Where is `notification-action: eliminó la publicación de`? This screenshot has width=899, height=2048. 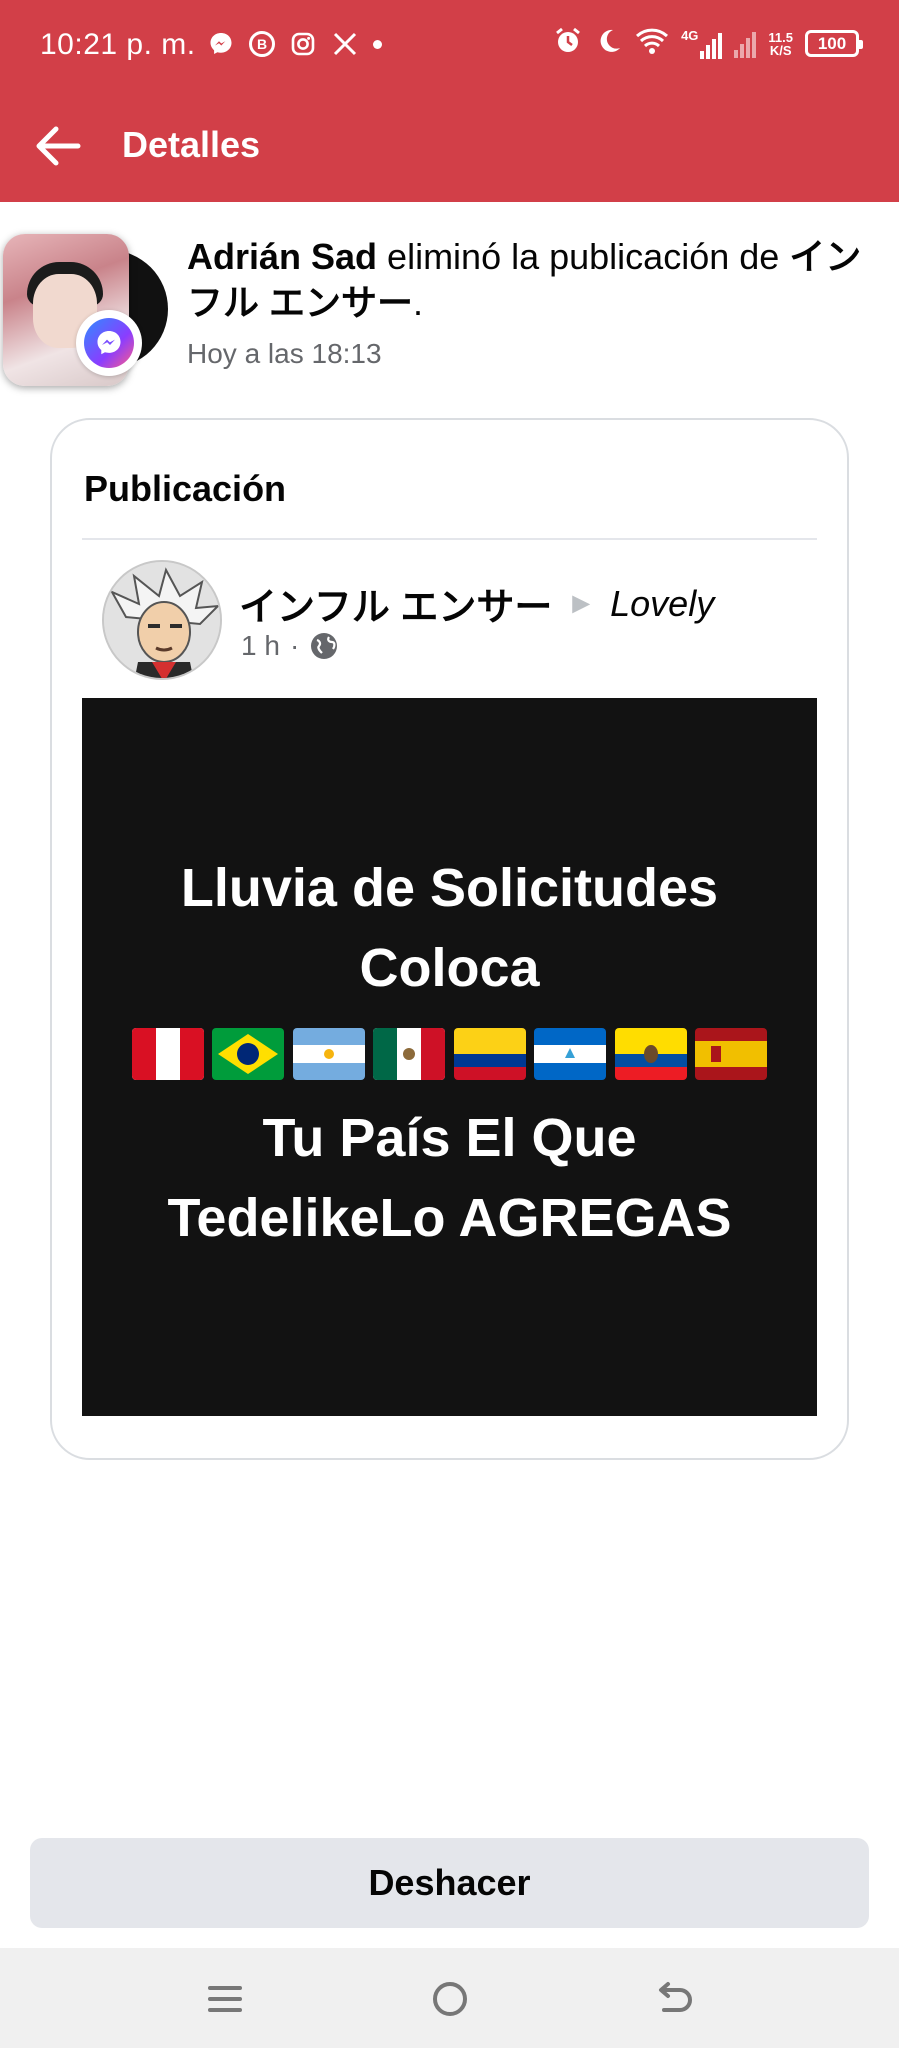
notification-action: eliminó la publicación de is located at coordinates (583, 256).